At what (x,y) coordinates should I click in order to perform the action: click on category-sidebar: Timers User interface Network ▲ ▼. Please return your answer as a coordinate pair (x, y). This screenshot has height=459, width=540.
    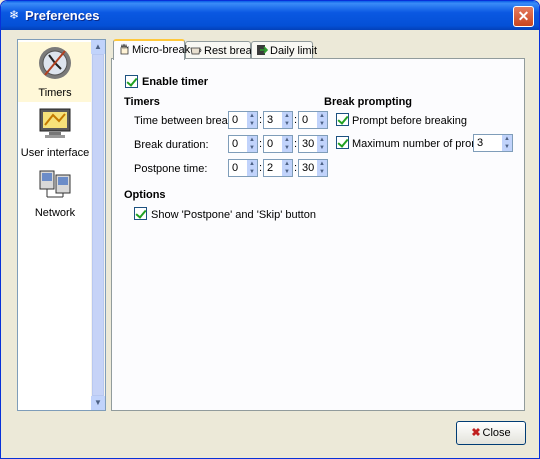
    Looking at the image, I should click on (61, 225).